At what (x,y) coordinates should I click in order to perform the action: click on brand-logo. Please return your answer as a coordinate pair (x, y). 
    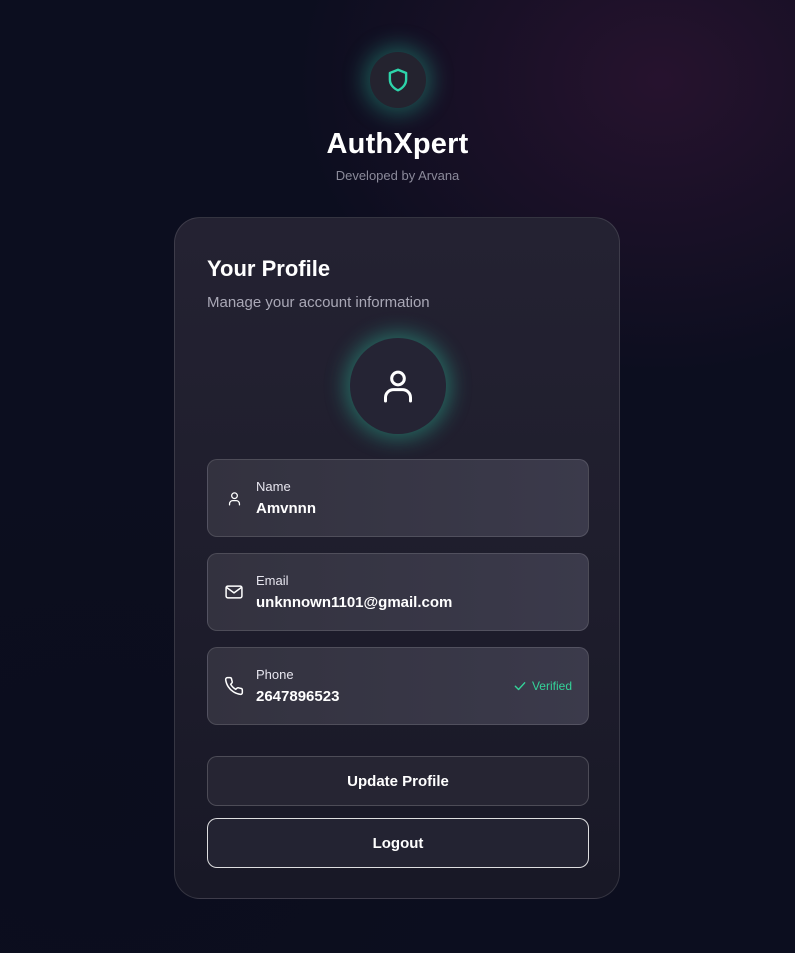
    Looking at the image, I should click on (398, 80).